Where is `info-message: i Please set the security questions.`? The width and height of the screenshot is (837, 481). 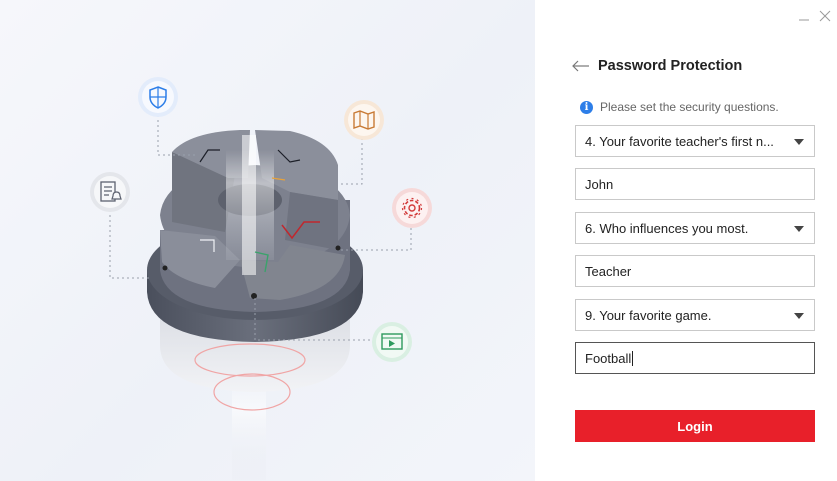
info-message: i Please set the security questions. is located at coordinates (679, 107).